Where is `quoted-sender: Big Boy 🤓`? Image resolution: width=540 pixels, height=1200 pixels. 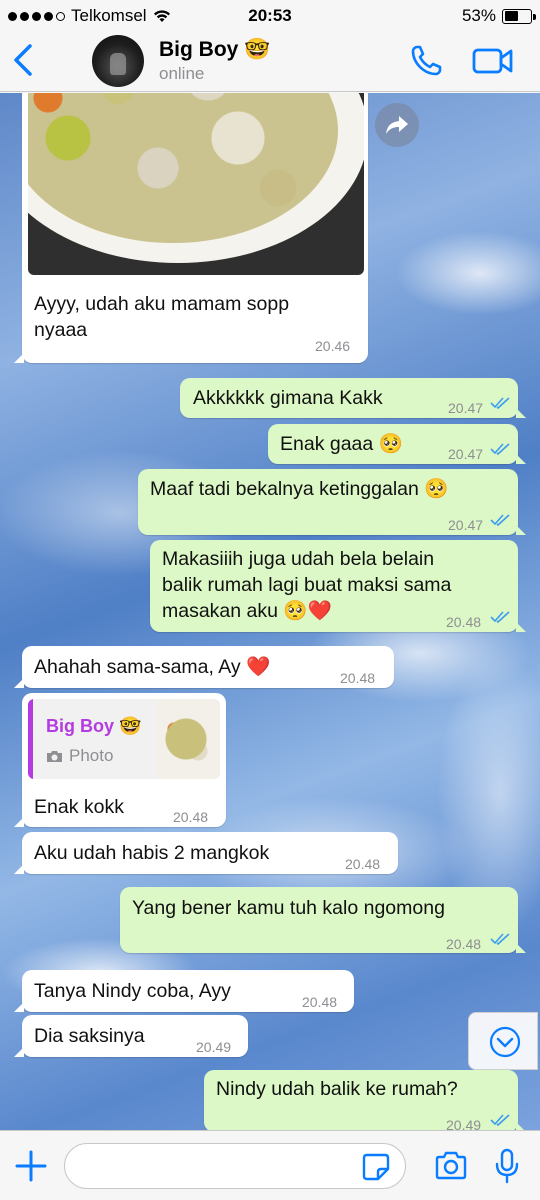 quoted-sender: Big Boy 🤓 is located at coordinates (93, 726).